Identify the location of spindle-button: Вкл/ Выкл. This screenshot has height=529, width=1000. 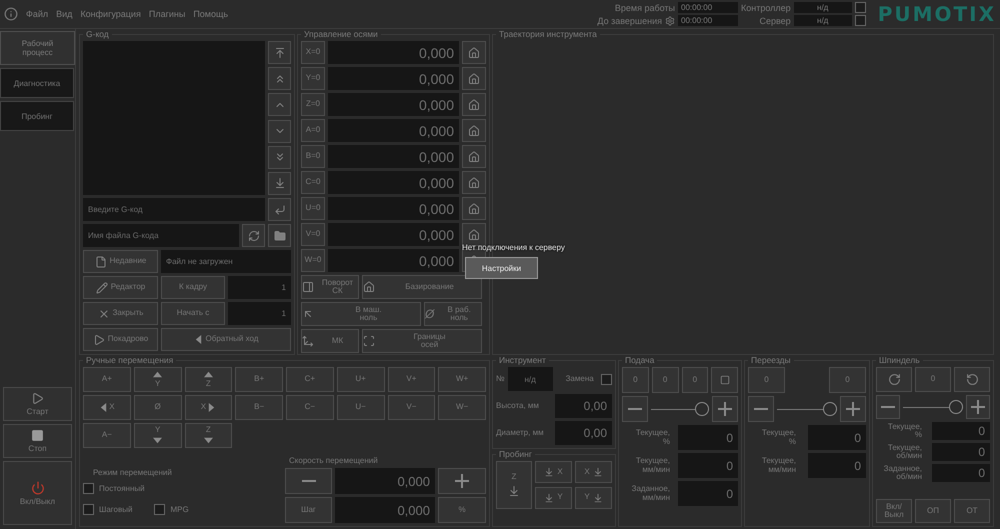
(894, 511).